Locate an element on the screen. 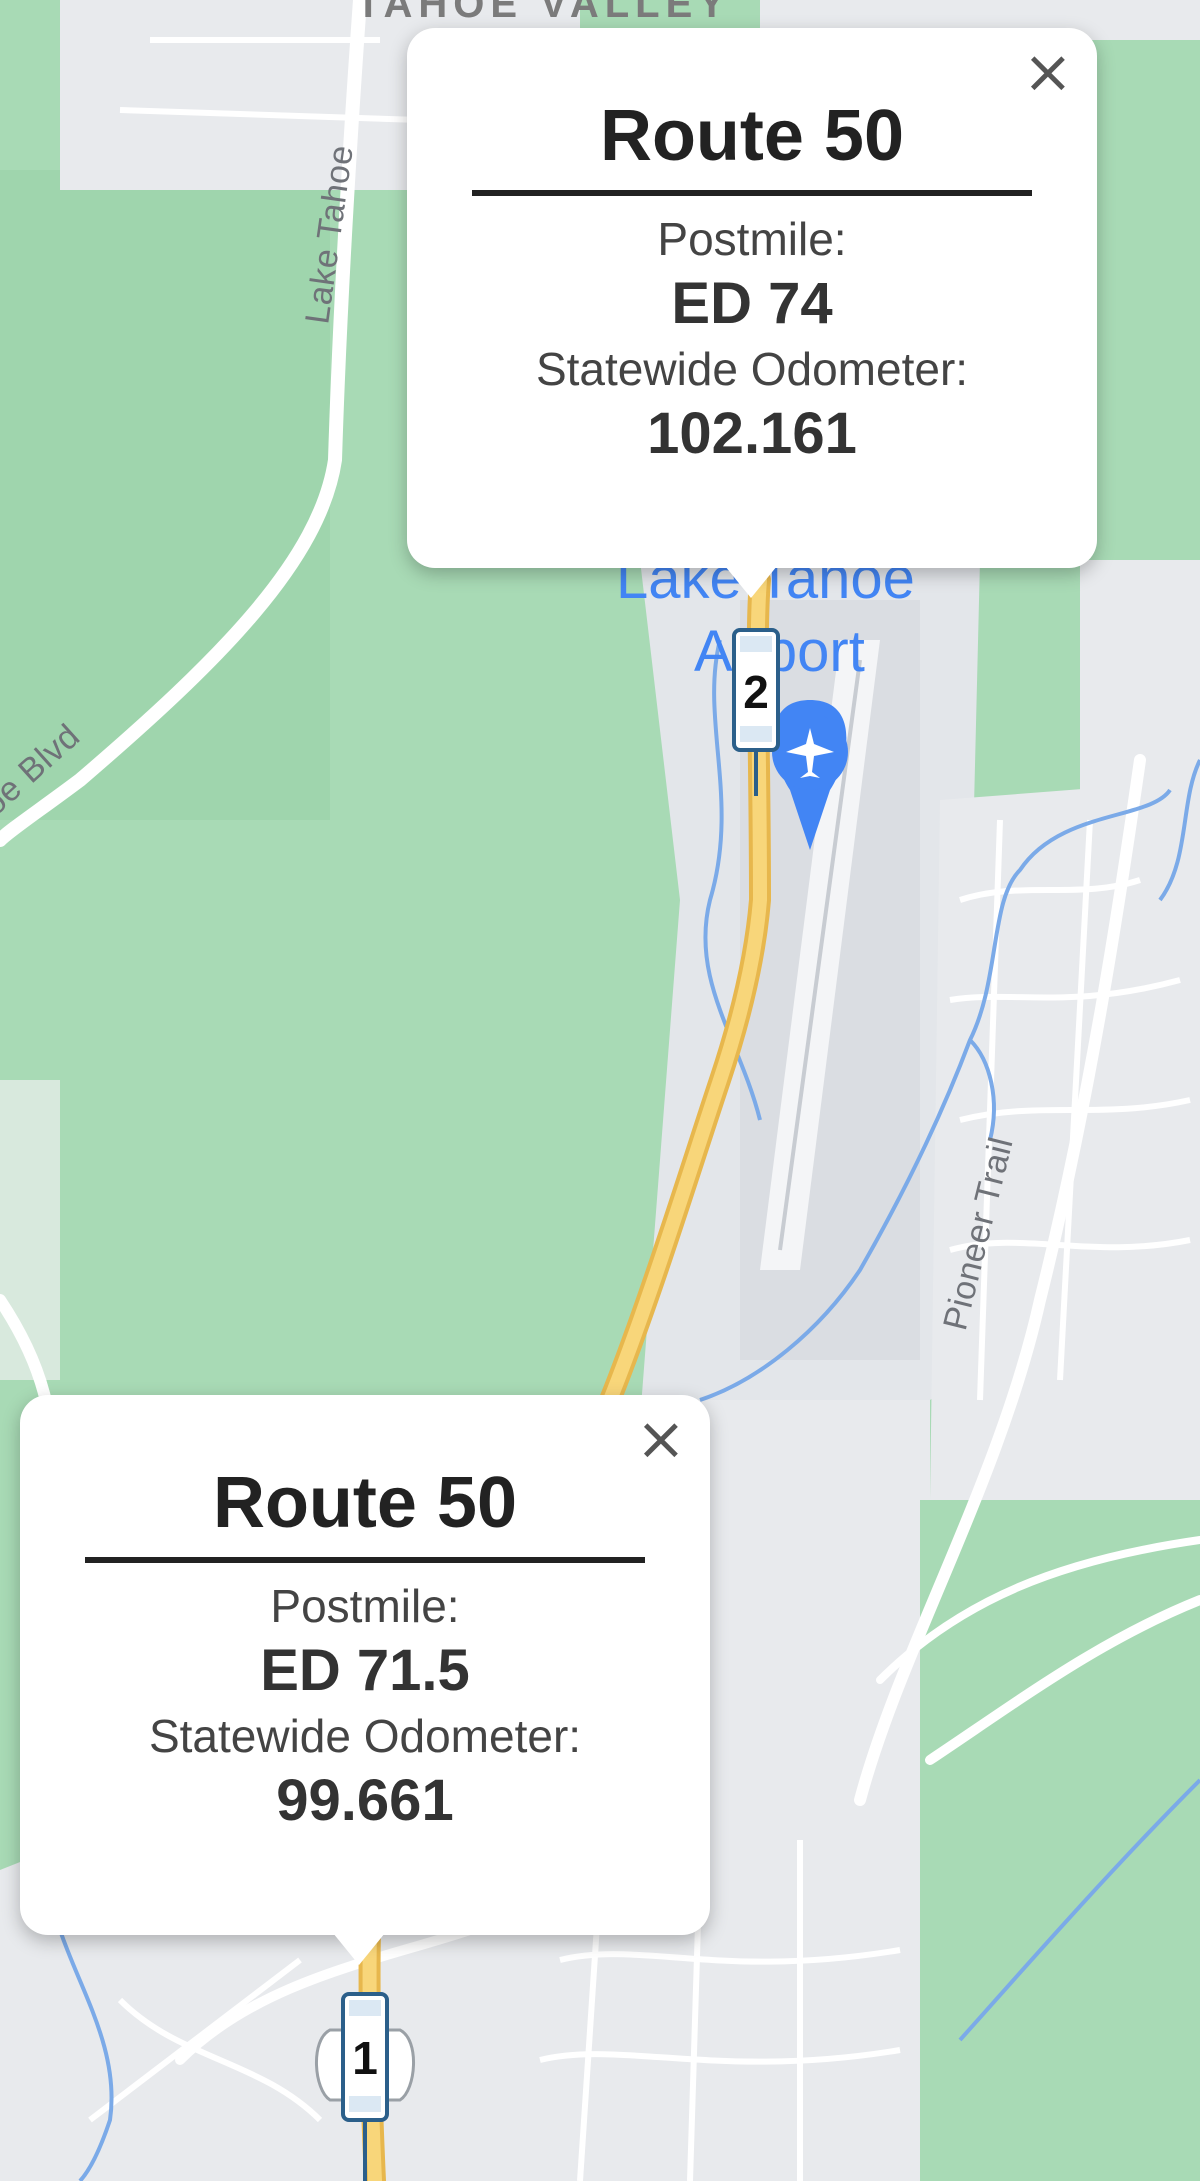 Image resolution: width=1200 pixels, height=2181 pixels. postmile-marker-number: 2 is located at coordinates (756, 692).